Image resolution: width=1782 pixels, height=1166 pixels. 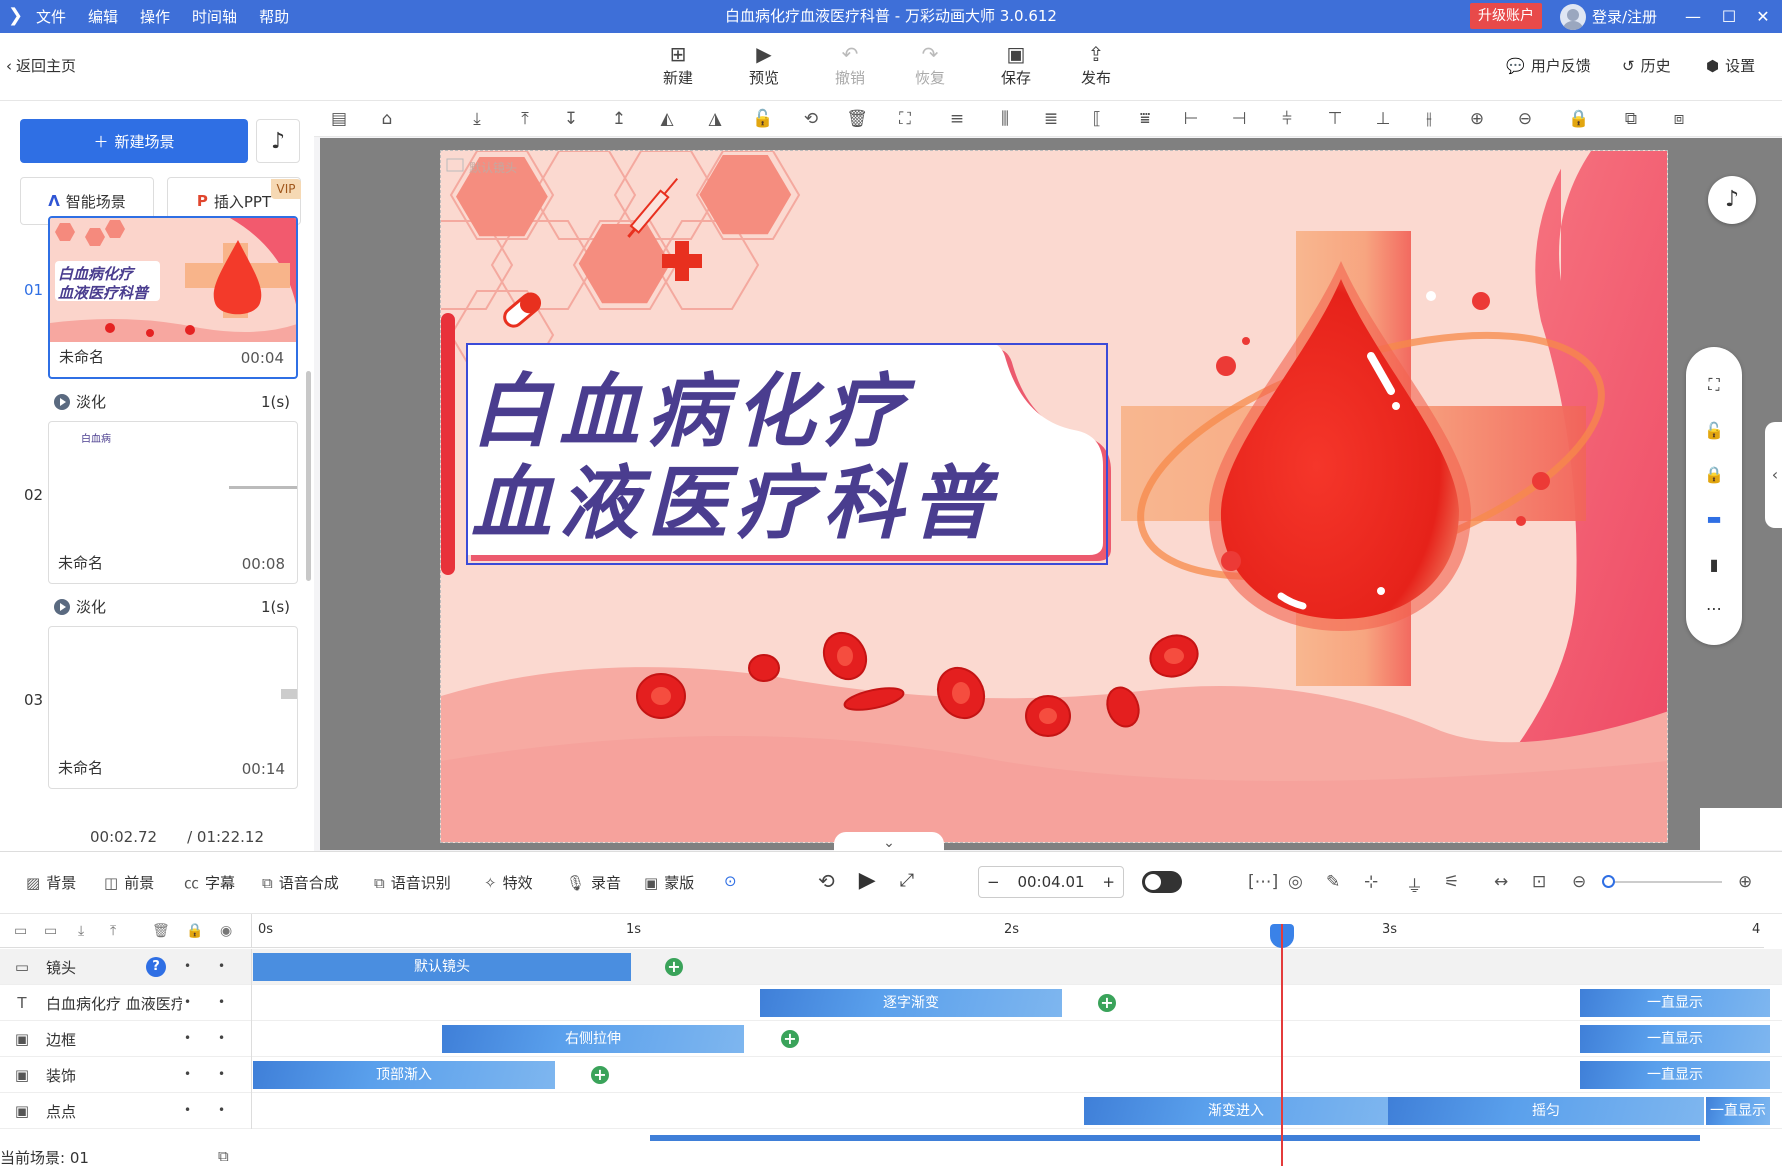 What do you see at coordinates (172, 606) in the screenshot?
I see `scene-transition: 淡化 1(s)` at bounding box center [172, 606].